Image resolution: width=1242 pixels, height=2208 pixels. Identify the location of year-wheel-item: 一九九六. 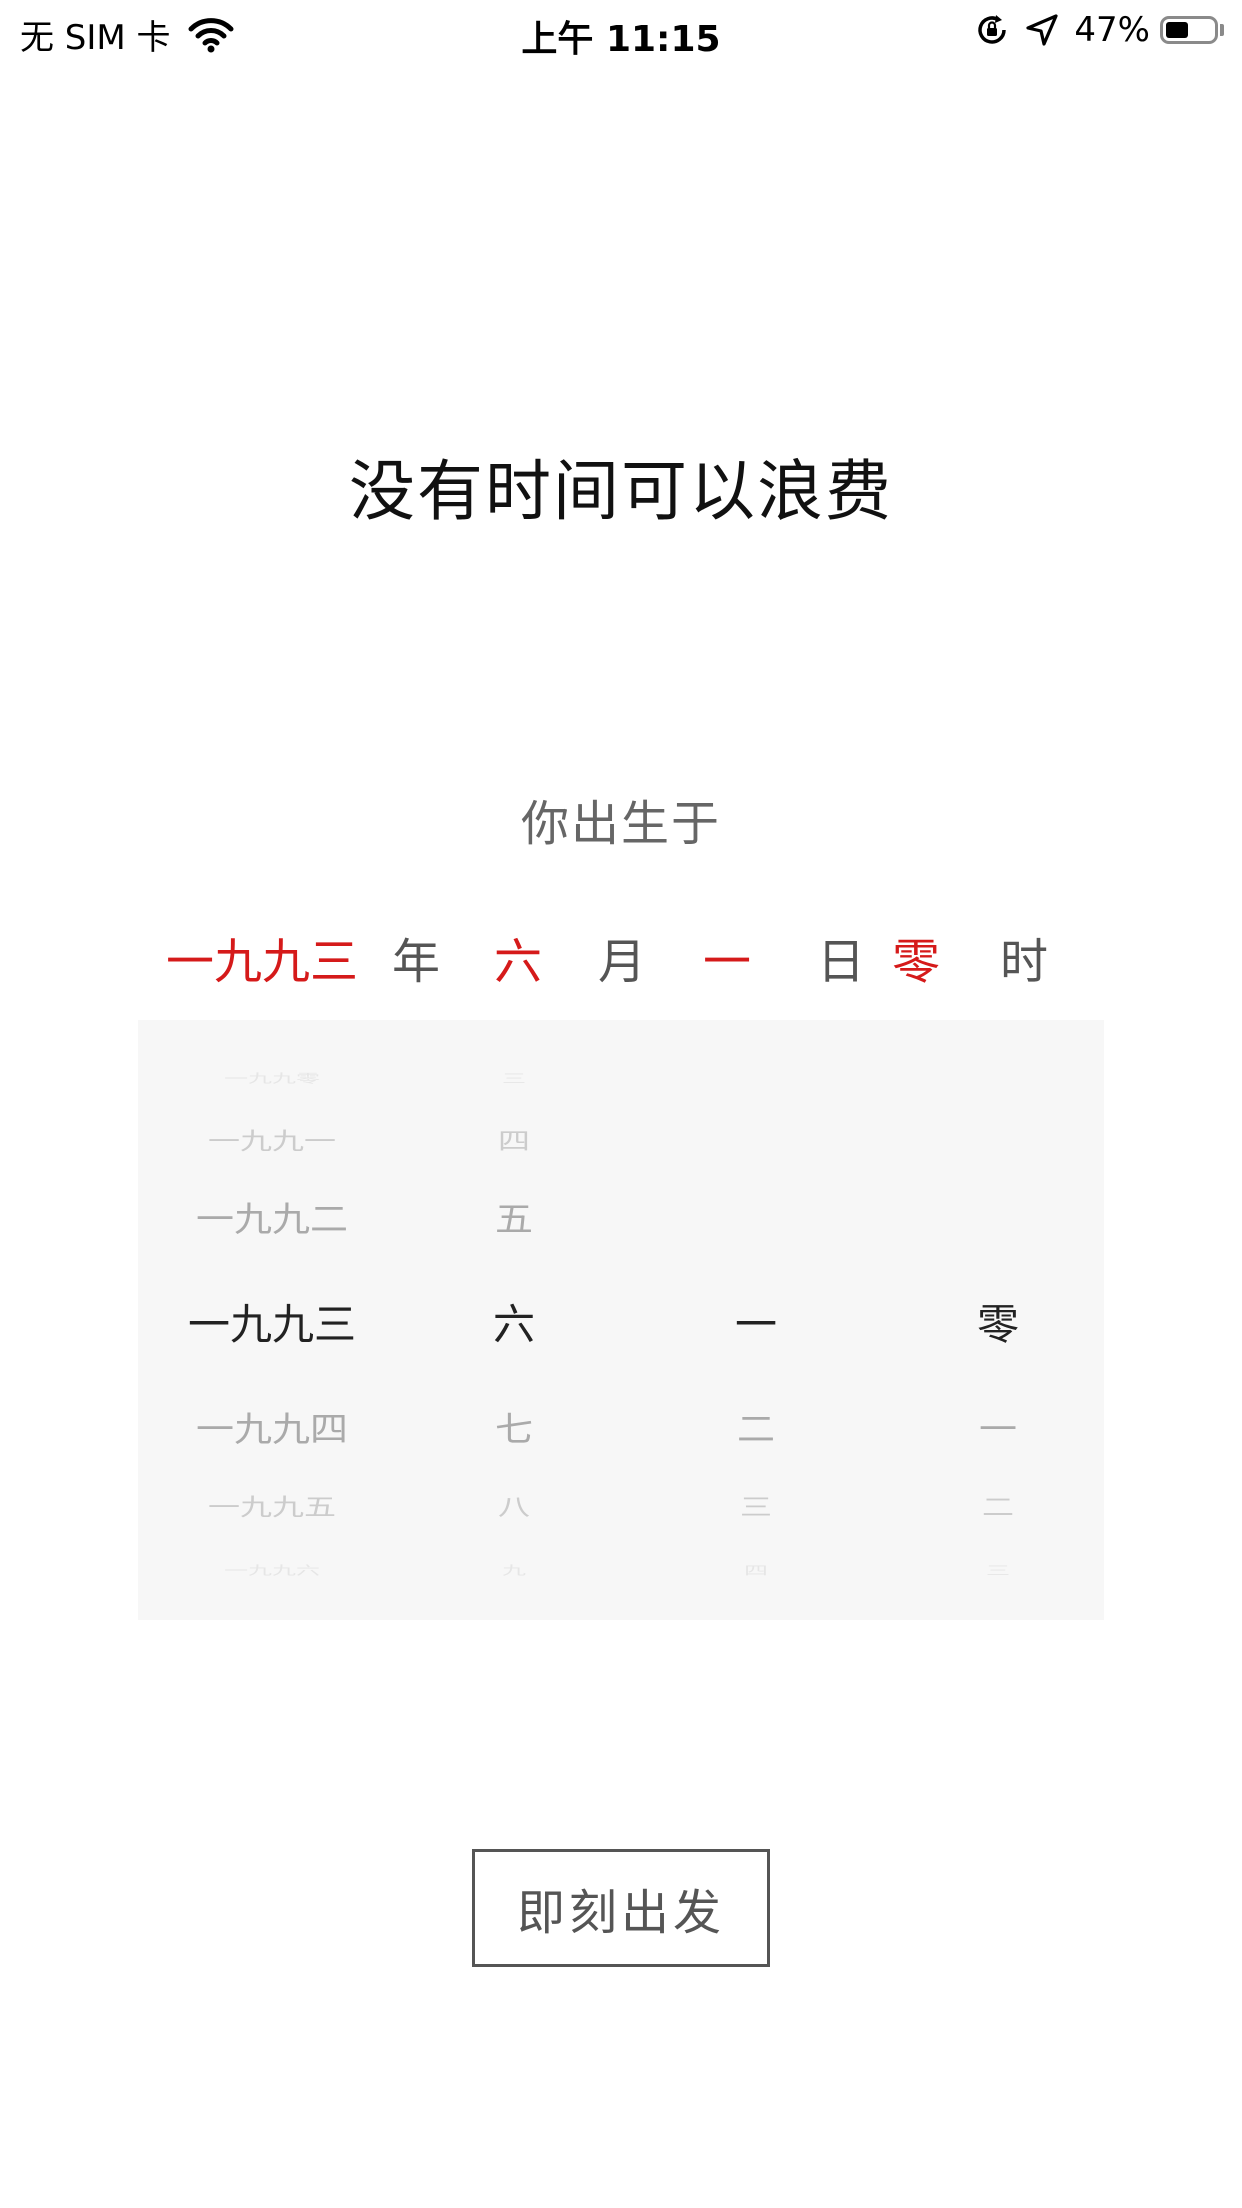
(272, 1571).